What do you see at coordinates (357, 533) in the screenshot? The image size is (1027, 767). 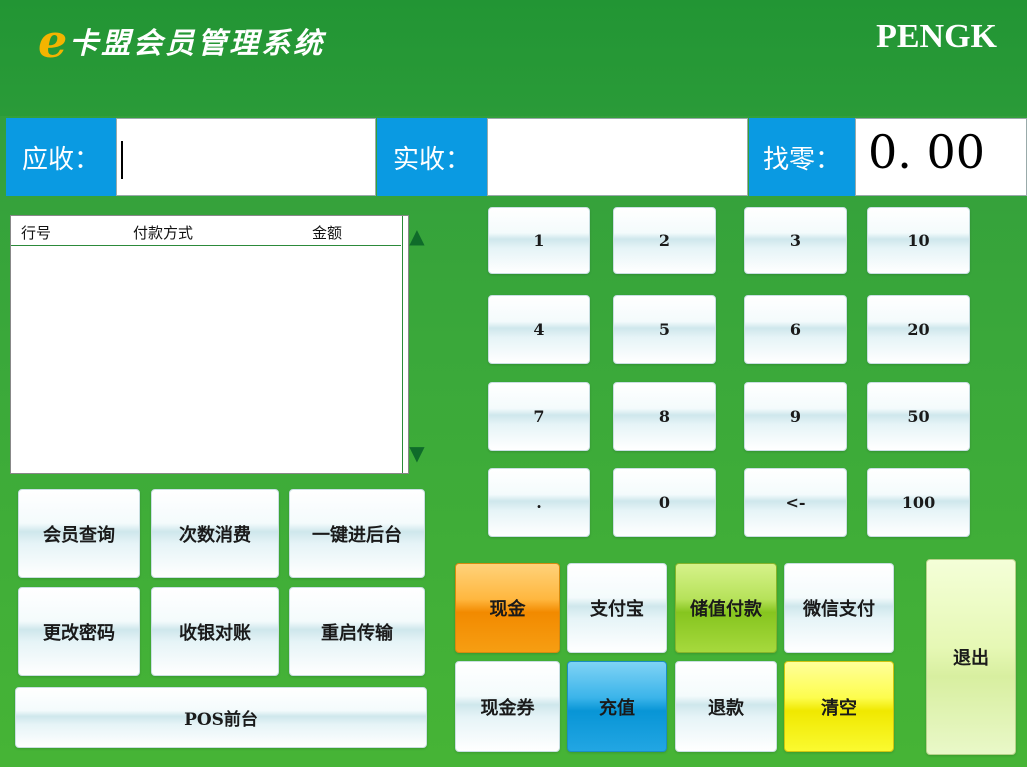 I see `backend-button: 一键进后台` at bounding box center [357, 533].